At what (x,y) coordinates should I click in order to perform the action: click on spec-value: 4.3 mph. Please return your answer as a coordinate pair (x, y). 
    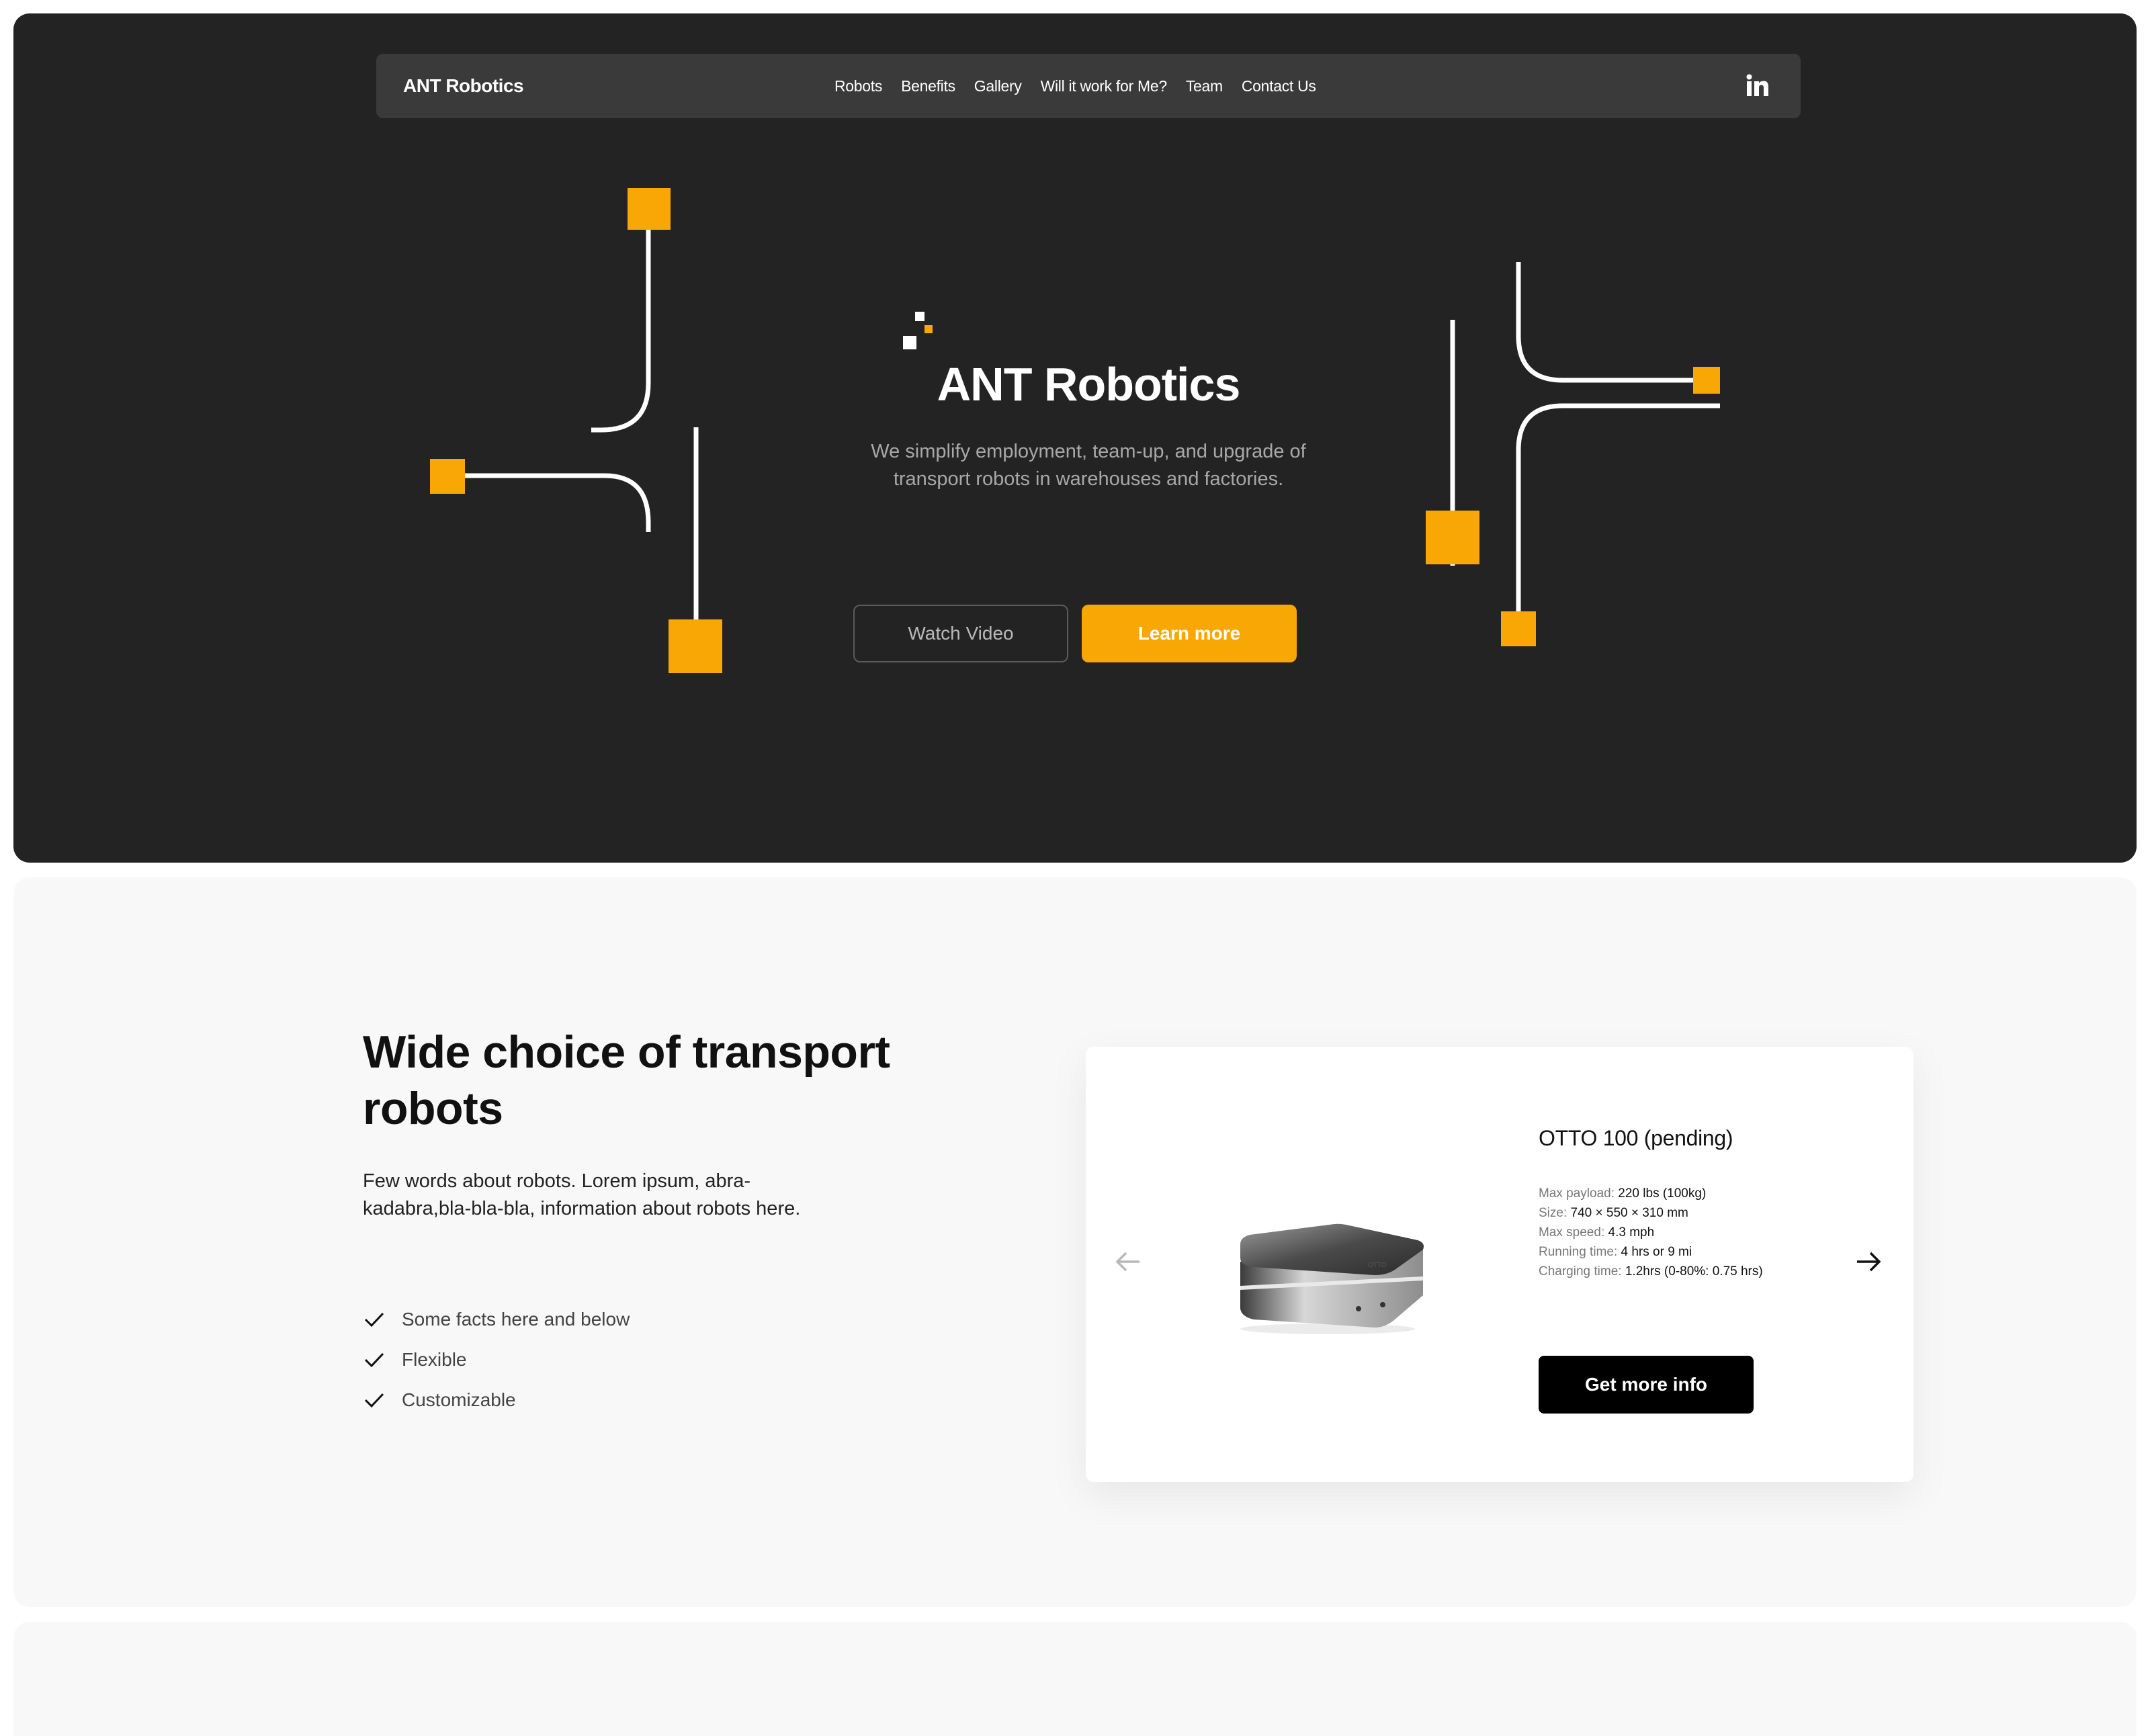
    Looking at the image, I should click on (1631, 1232).